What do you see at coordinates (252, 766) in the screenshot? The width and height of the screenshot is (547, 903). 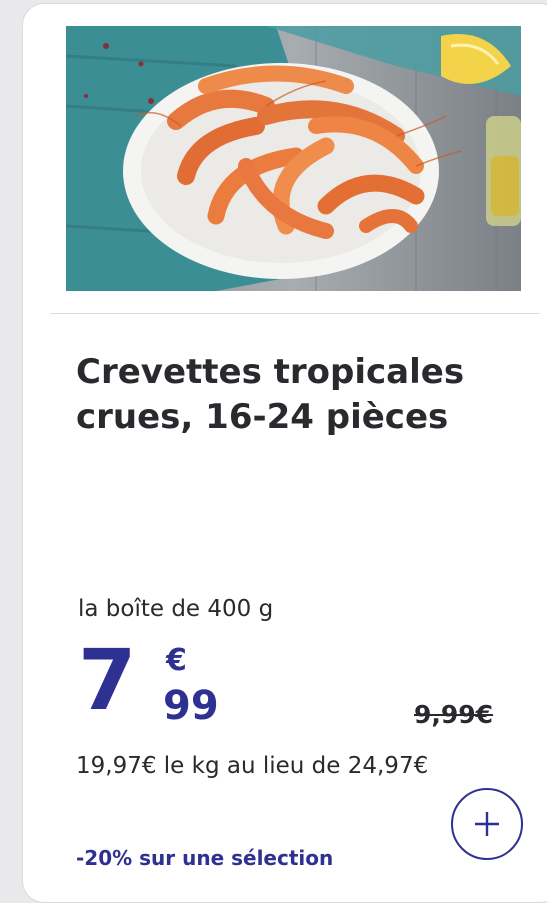 I see `price-per-kg: 19,97€ le kg au lieu de 24,97€` at bounding box center [252, 766].